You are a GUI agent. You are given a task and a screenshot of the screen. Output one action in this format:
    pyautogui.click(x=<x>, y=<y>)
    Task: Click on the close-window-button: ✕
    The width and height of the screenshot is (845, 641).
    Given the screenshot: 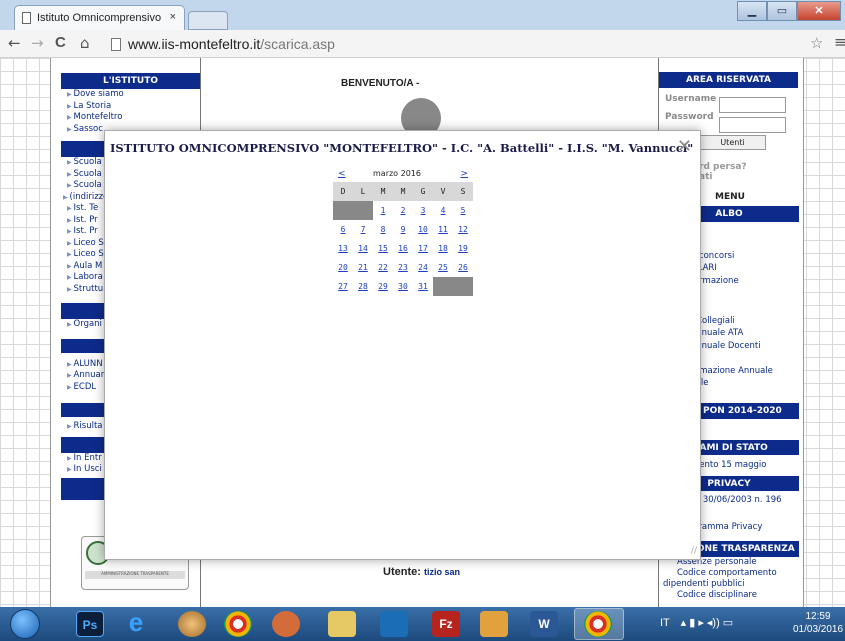 What is the action you would take?
    pyautogui.click(x=819, y=11)
    